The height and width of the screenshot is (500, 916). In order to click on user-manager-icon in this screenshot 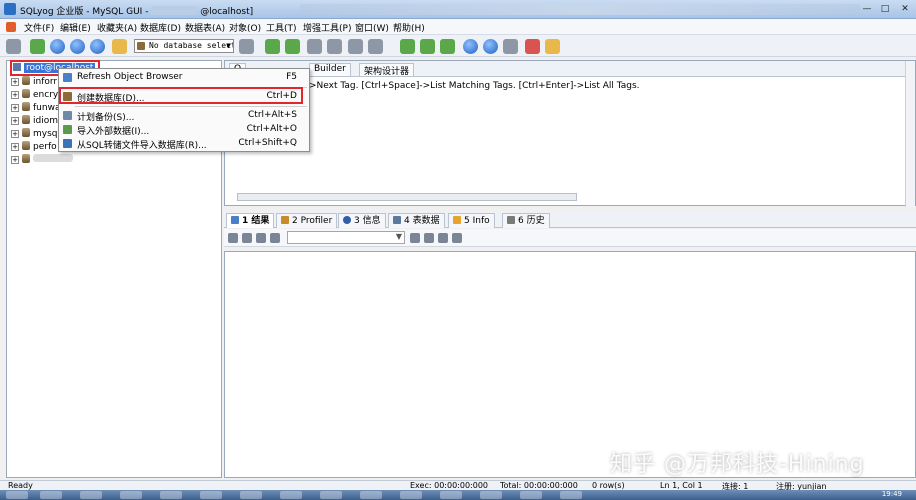, I will do `click(246, 46)`.